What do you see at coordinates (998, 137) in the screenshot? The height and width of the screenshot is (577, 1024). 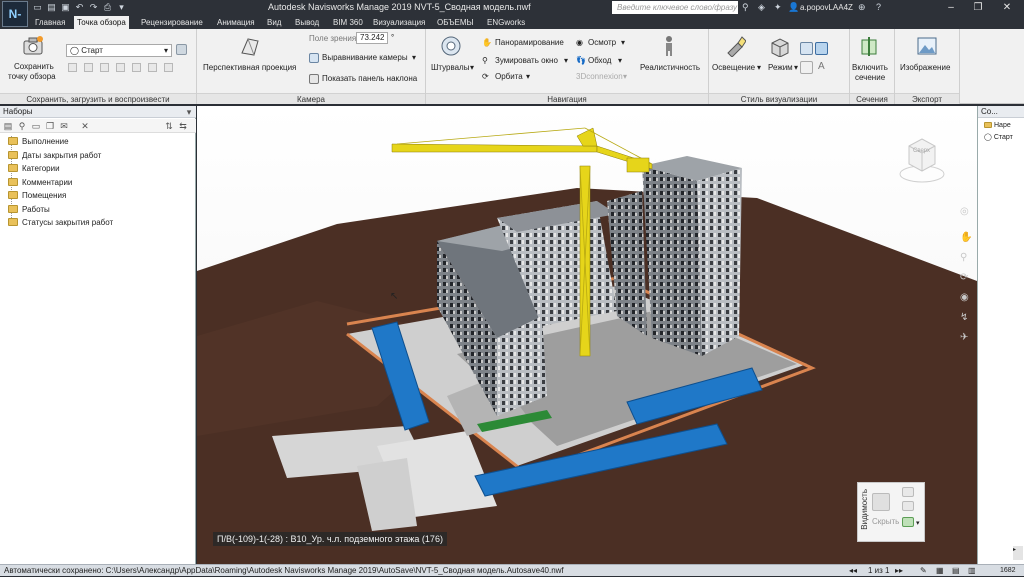 I see `viewpoint-item: ◯ Старт` at bounding box center [998, 137].